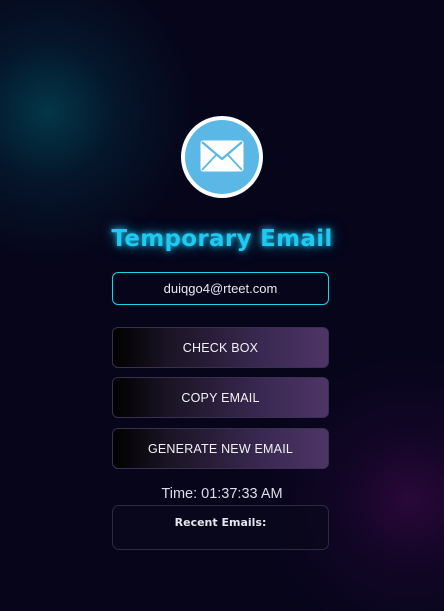 Image resolution: width=444 pixels, height=611 pixels. I want to click on email-field, so click(220, 288).